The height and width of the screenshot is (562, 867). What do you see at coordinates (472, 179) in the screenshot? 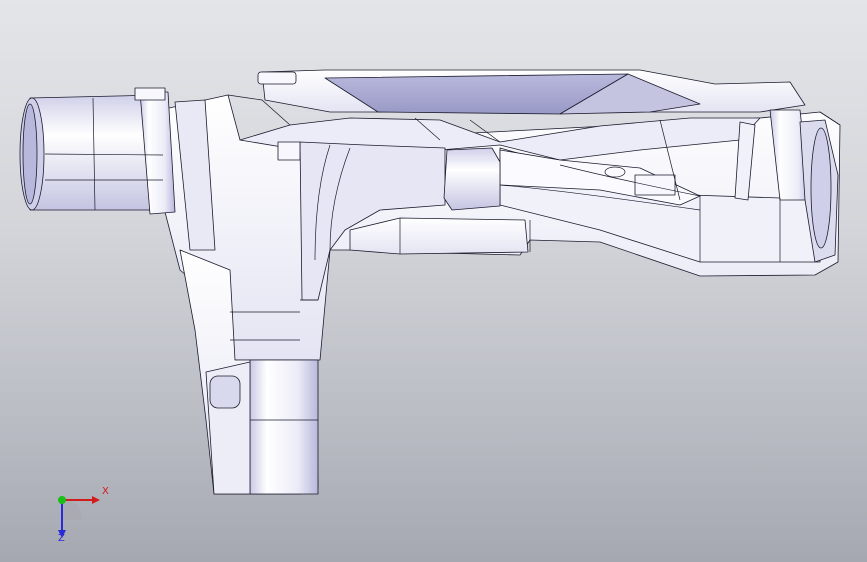
I see `central-hub` at bounding box center [472, 179].